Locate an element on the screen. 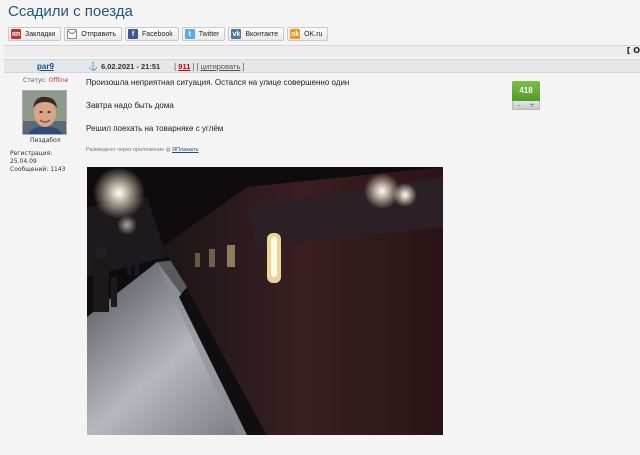  share-vkontakte-button: vk Вконтакте is located at coordinates (256, 34).